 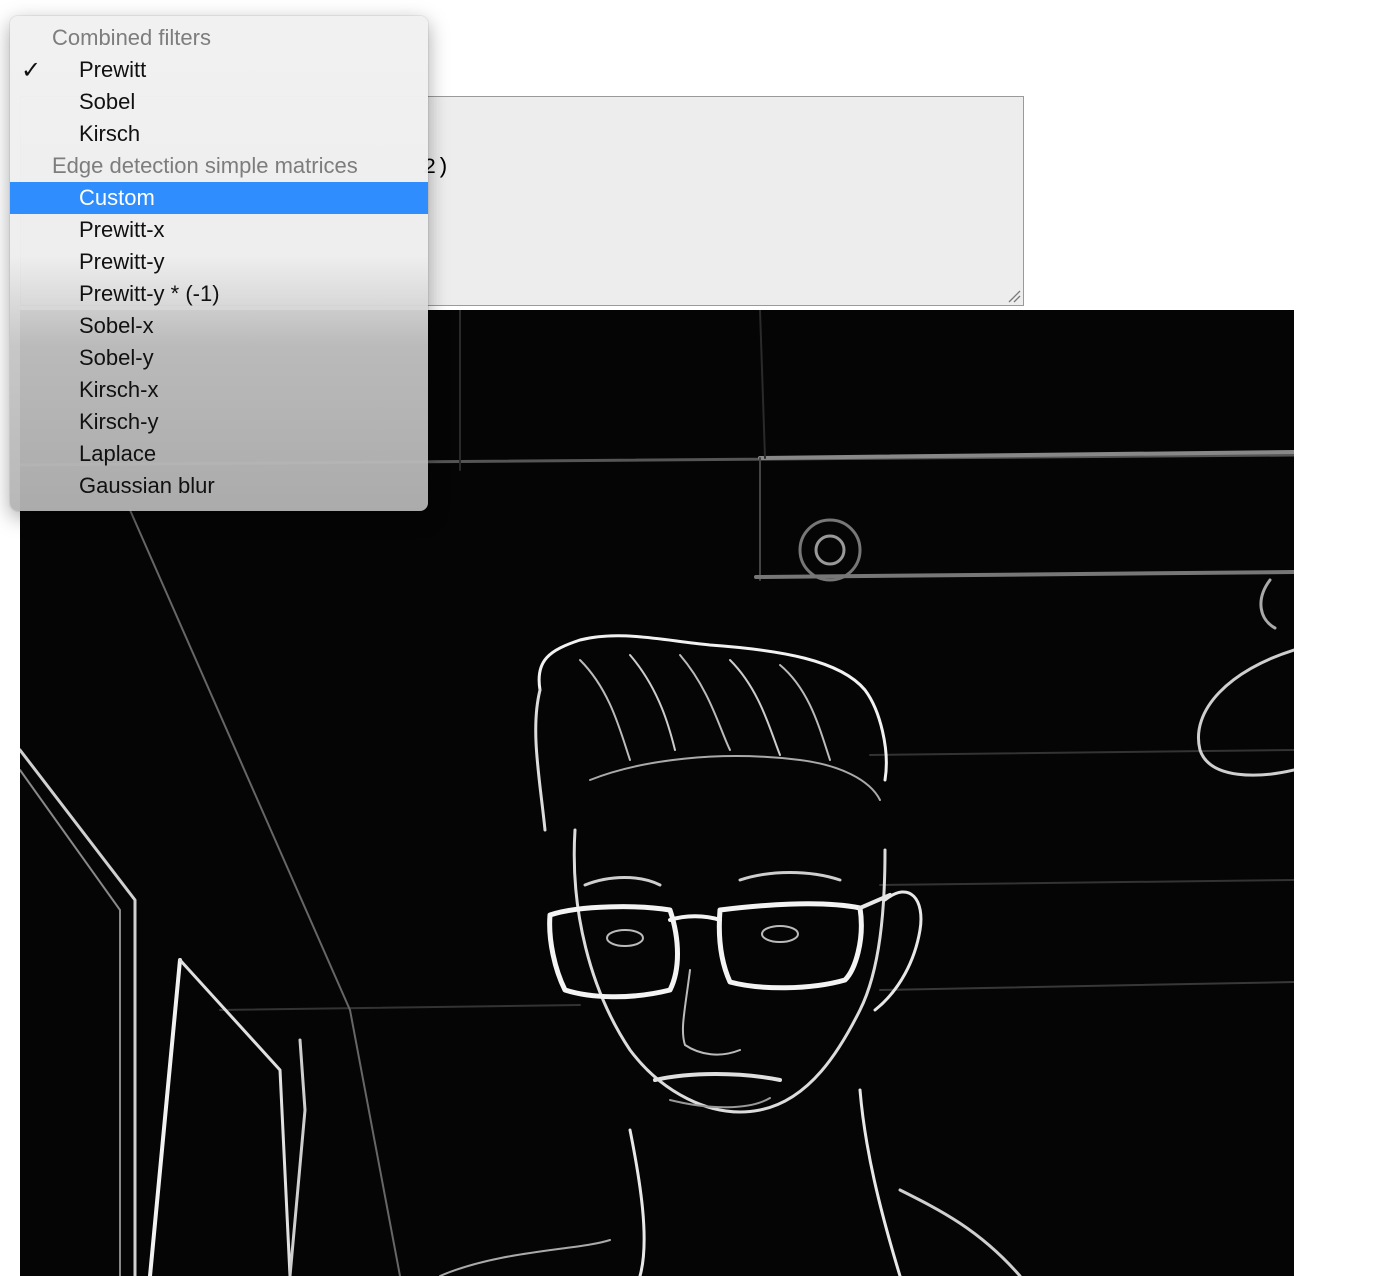 What do you see at coordinates (117, 197) in the screenshot?
I see `option-label: Custom` at bounding box center [117, 197].